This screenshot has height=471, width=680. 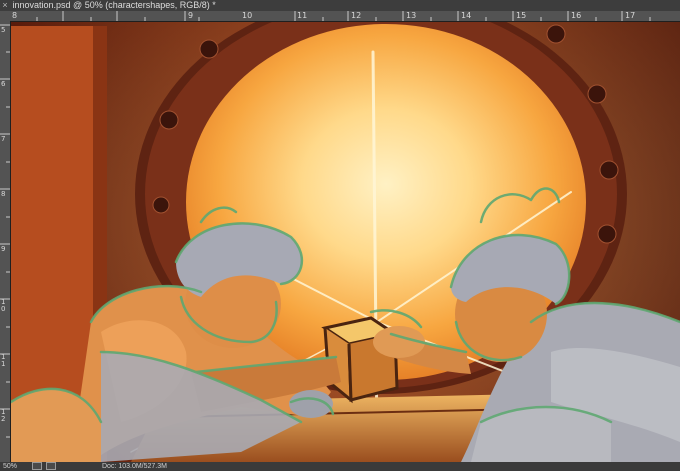 I want to click on ruler-label: 16, so click(x=576, y=15).